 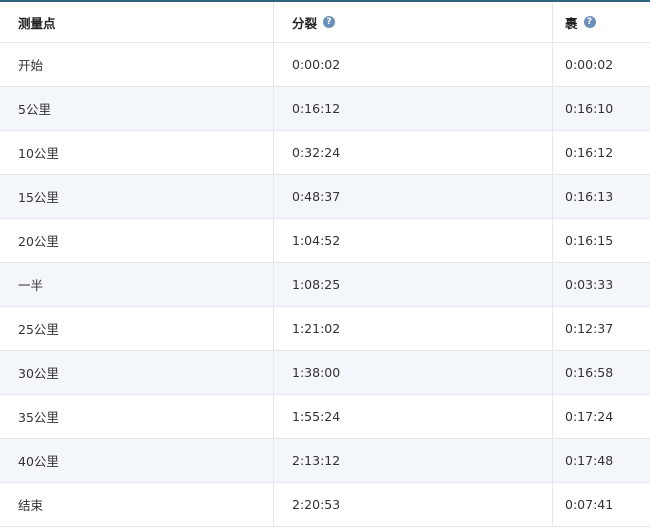 I want to click on table-row: 20公里 1:04:52 0:16:15, so click(x=325, y=241).